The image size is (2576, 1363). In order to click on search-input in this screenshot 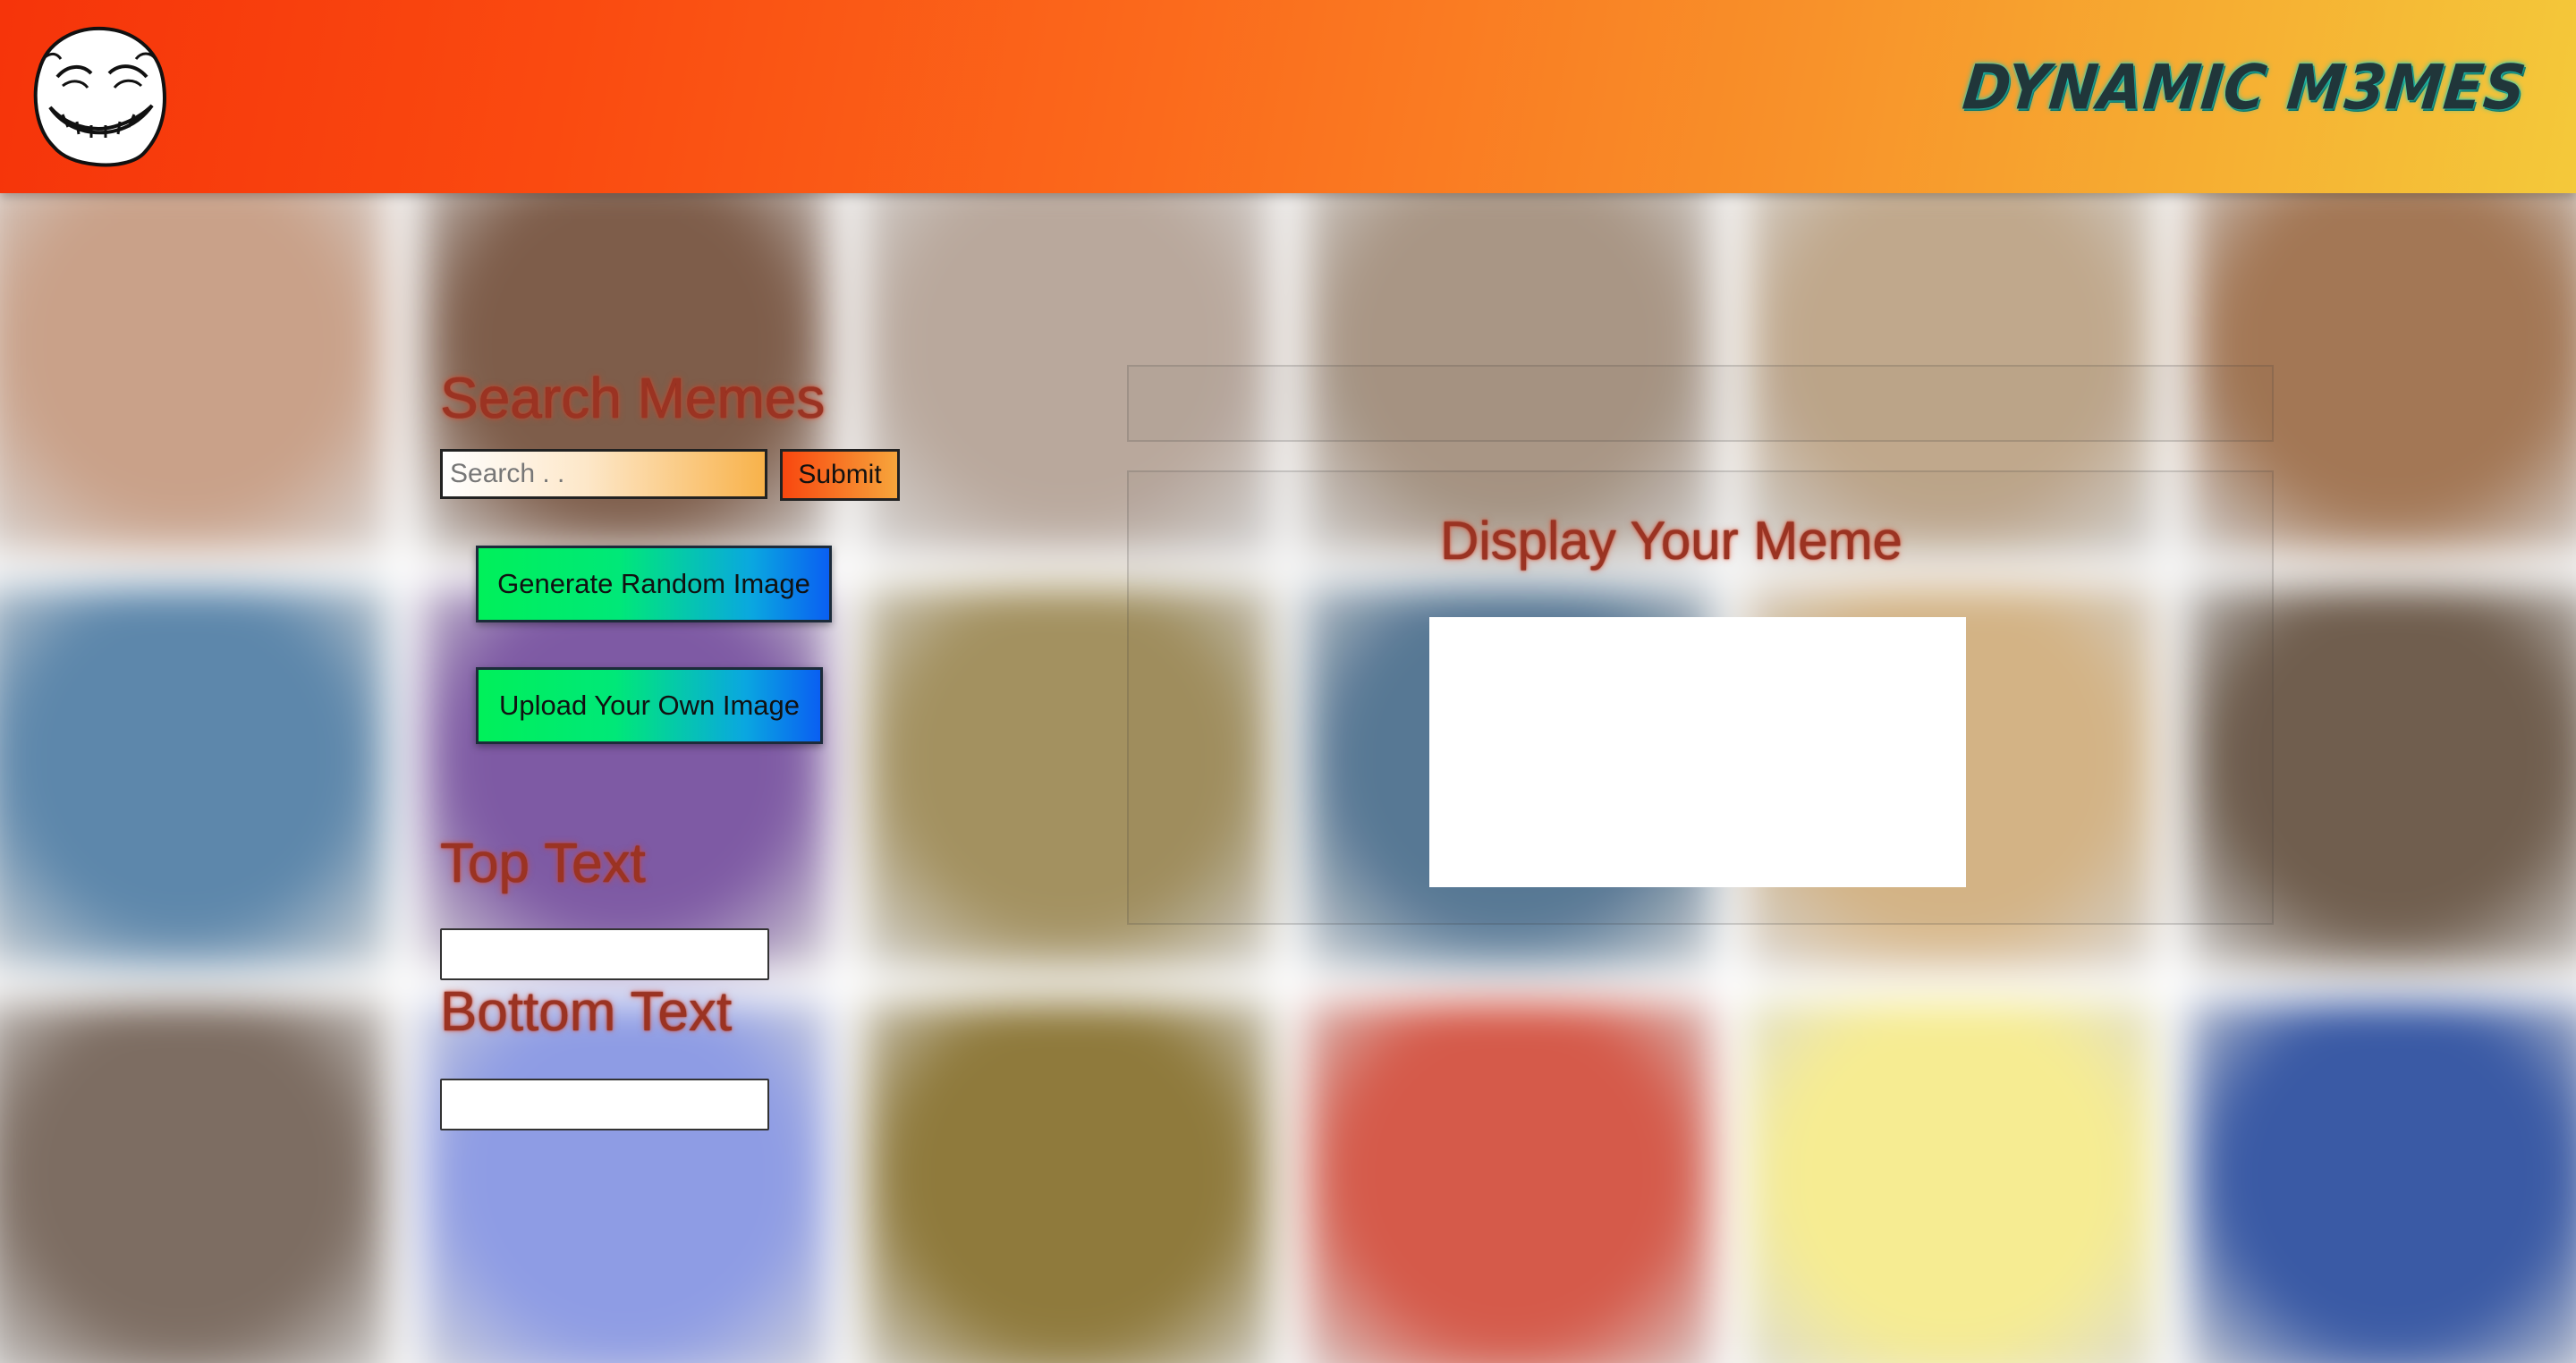, I will do `click(603, 474)`.